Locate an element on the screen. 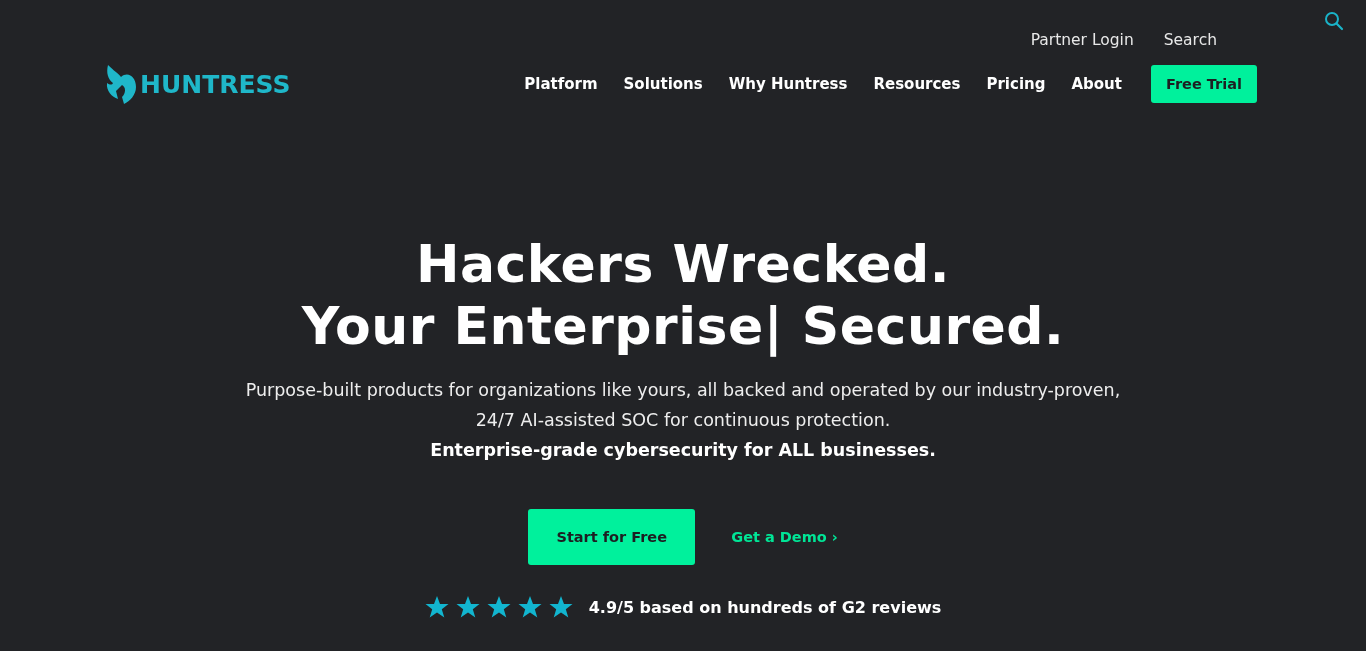  logo-wordmark: HUNTRESS is located at coordinates (215, 84).